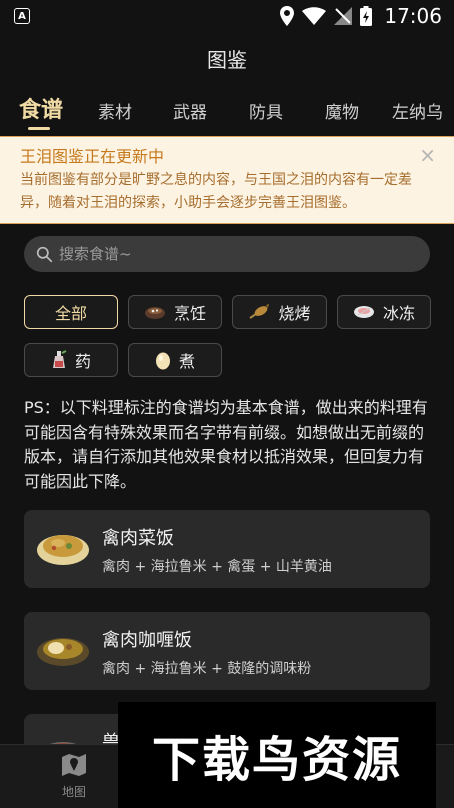 This screenshot has height=808, width=454. Describe the element at coordinates (266, 110) in the screenshot. I see `tab-armor: 防具` at that location.